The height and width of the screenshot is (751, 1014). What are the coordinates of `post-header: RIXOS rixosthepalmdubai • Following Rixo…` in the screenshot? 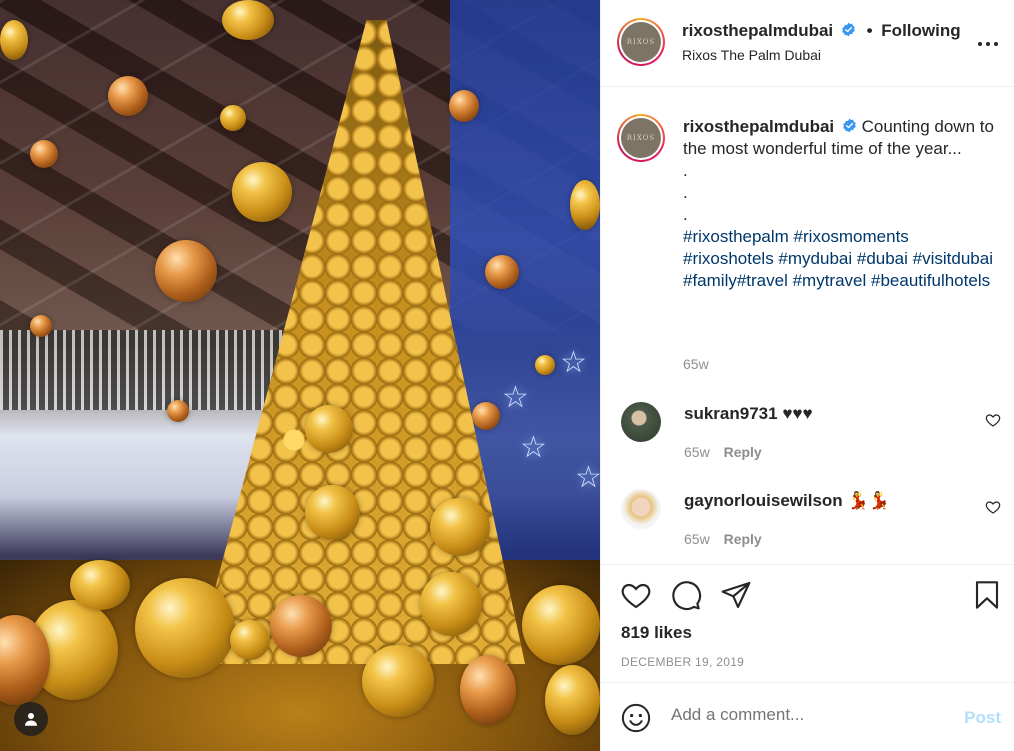 It's located at (807, 43).